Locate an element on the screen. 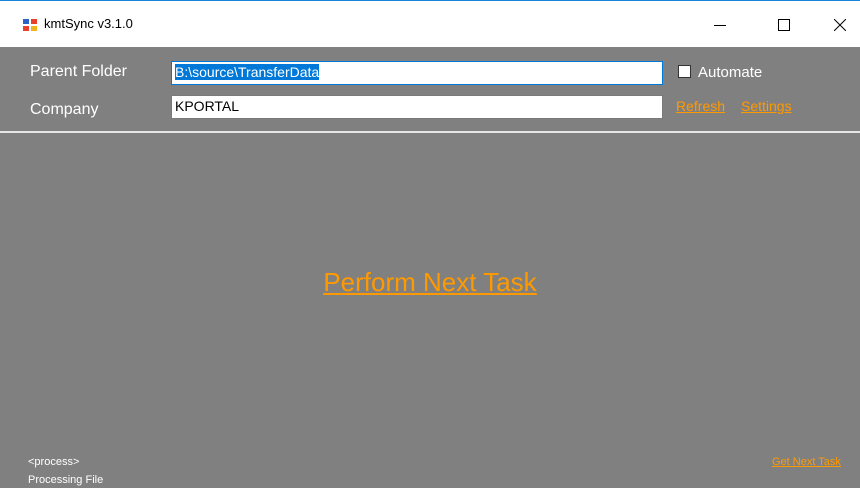 This screenshot has height=488, width=860. get-next-task-link: Get Next Task is located at coordinates (806, 462).